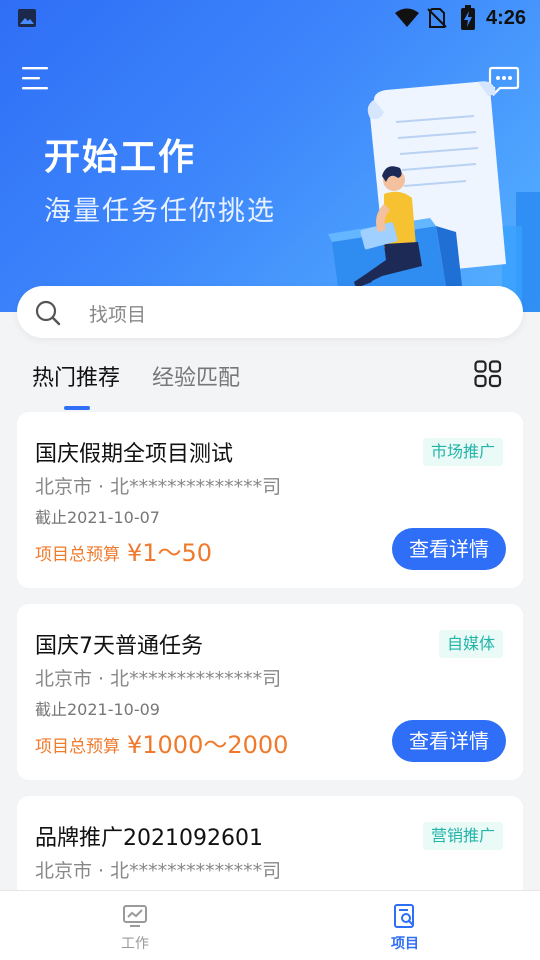 This screenshot has width=540, height=960. I want to click on nav-item-project: 项目, so click(405, 925).